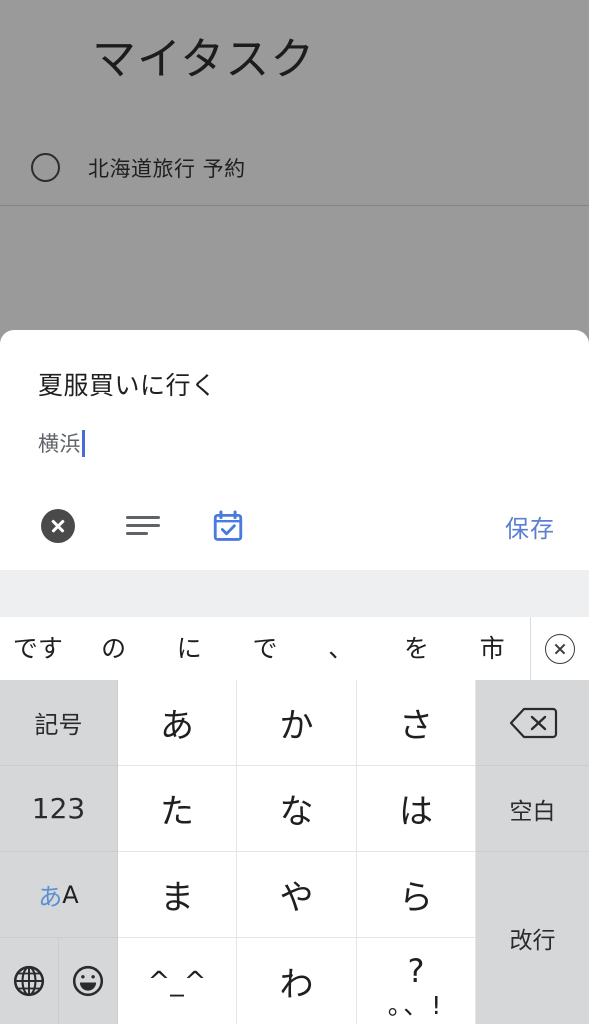  I want to click on globe-icon, so click(29, 981).